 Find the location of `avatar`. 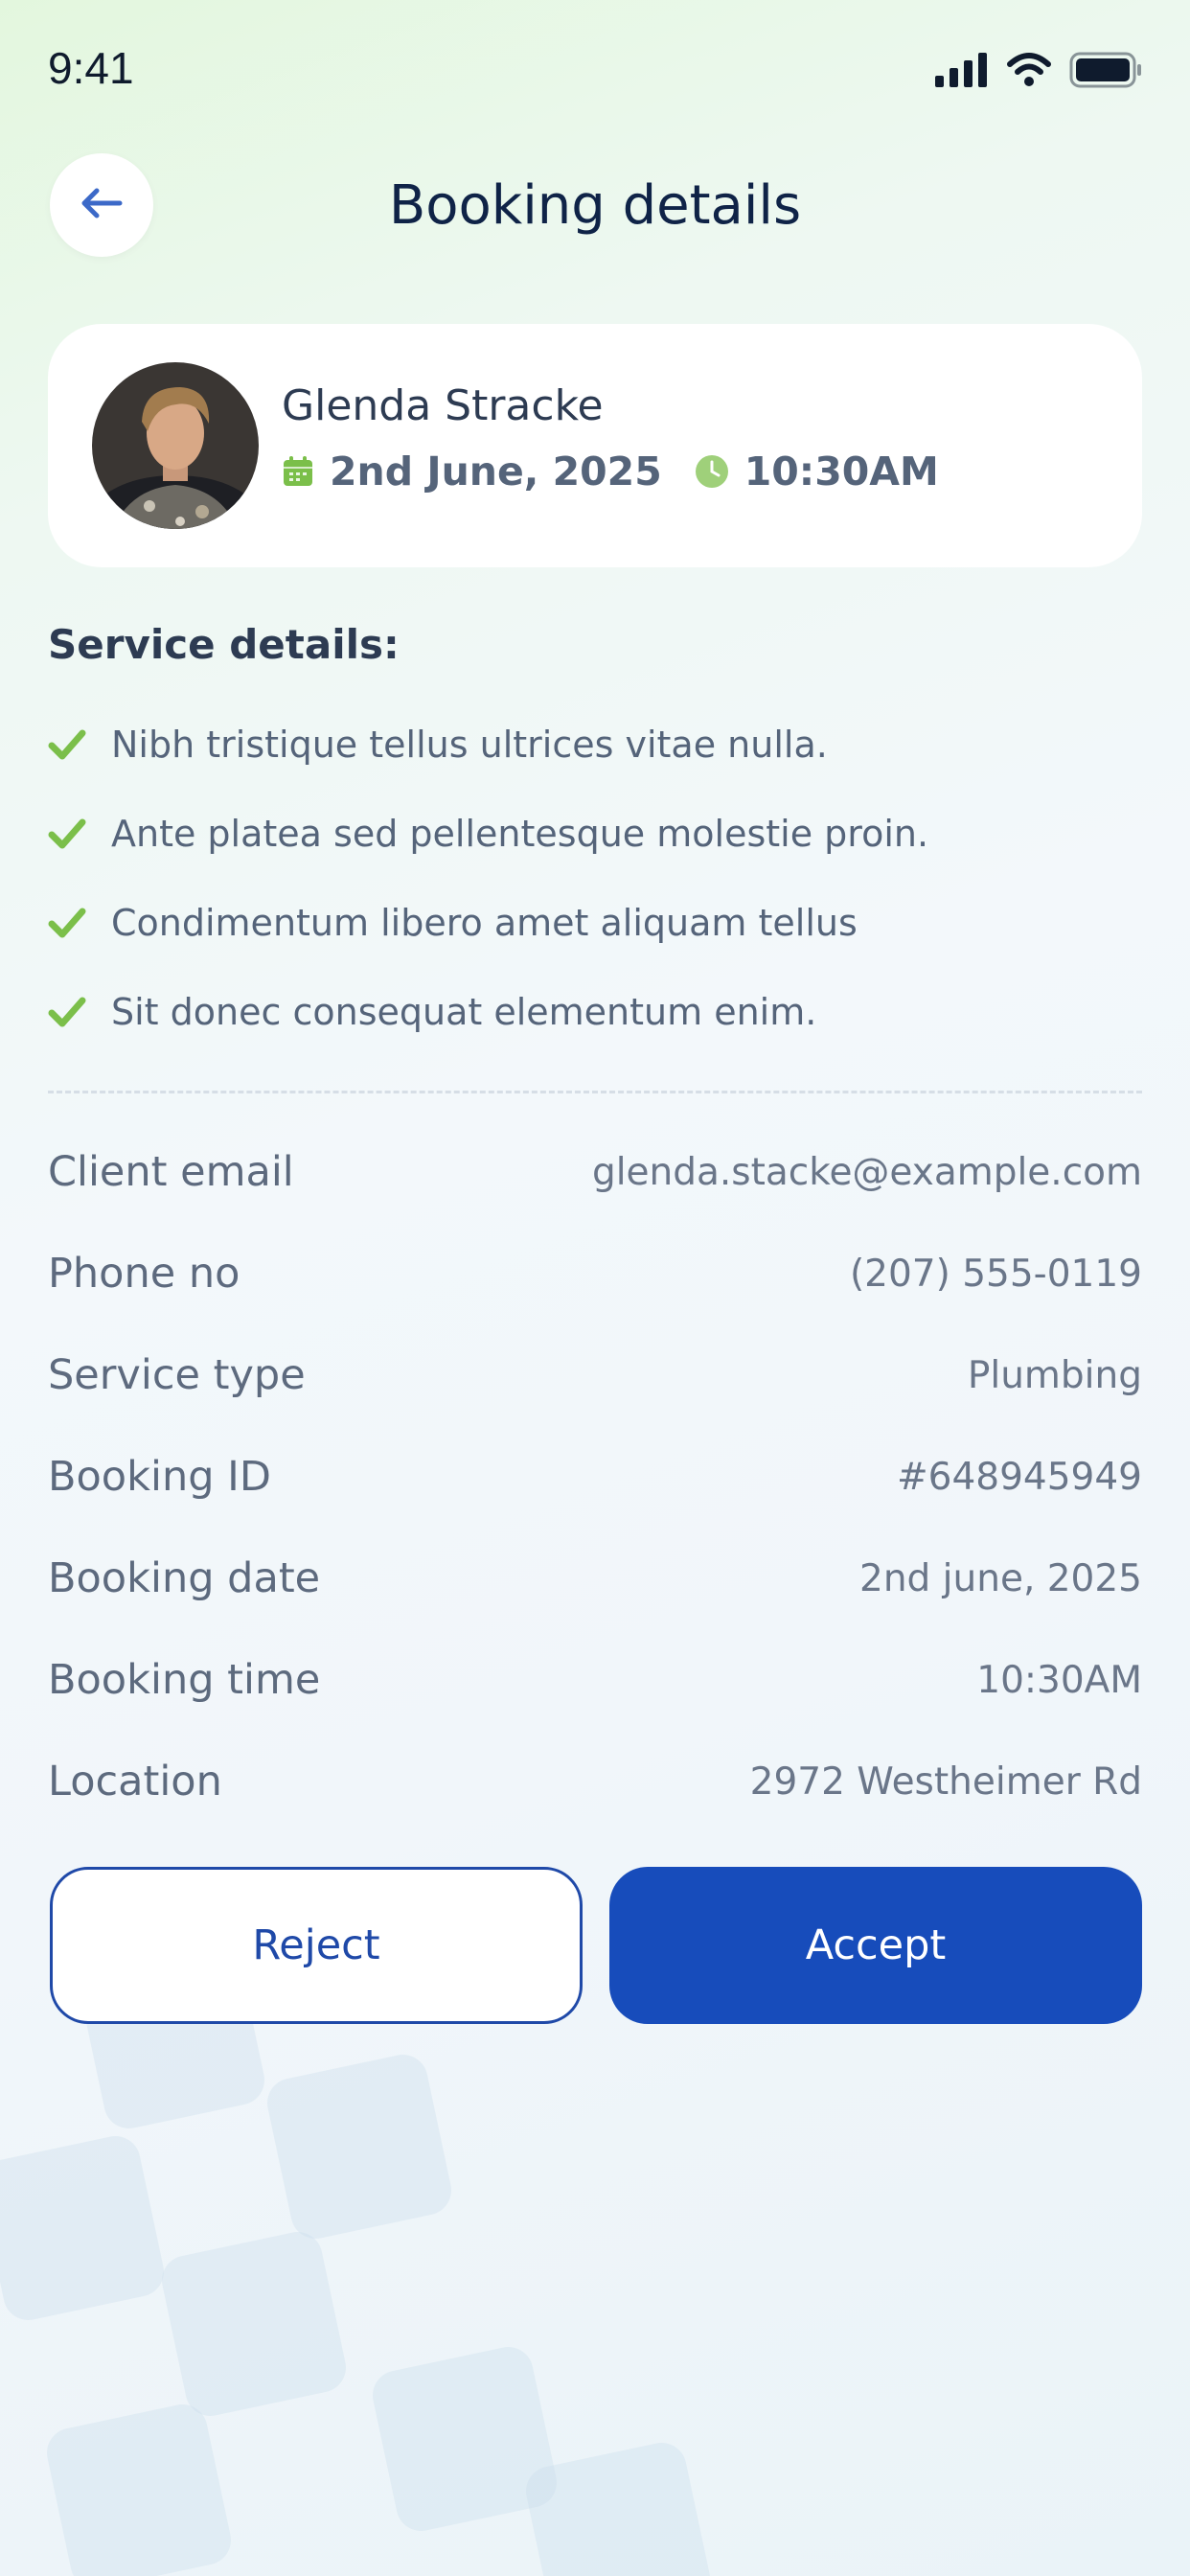

avatar is located at coordinates (175, 445).